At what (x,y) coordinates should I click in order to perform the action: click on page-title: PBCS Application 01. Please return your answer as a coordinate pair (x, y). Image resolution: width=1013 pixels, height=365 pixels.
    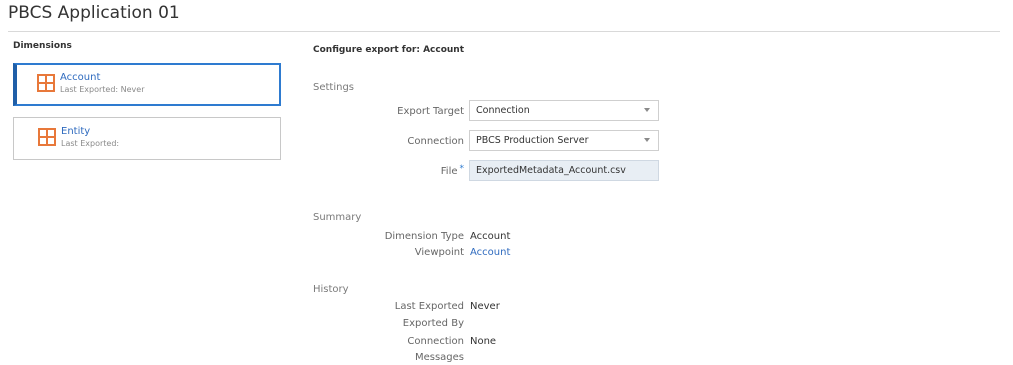
    Looking at the image, I should click on (94, 13).